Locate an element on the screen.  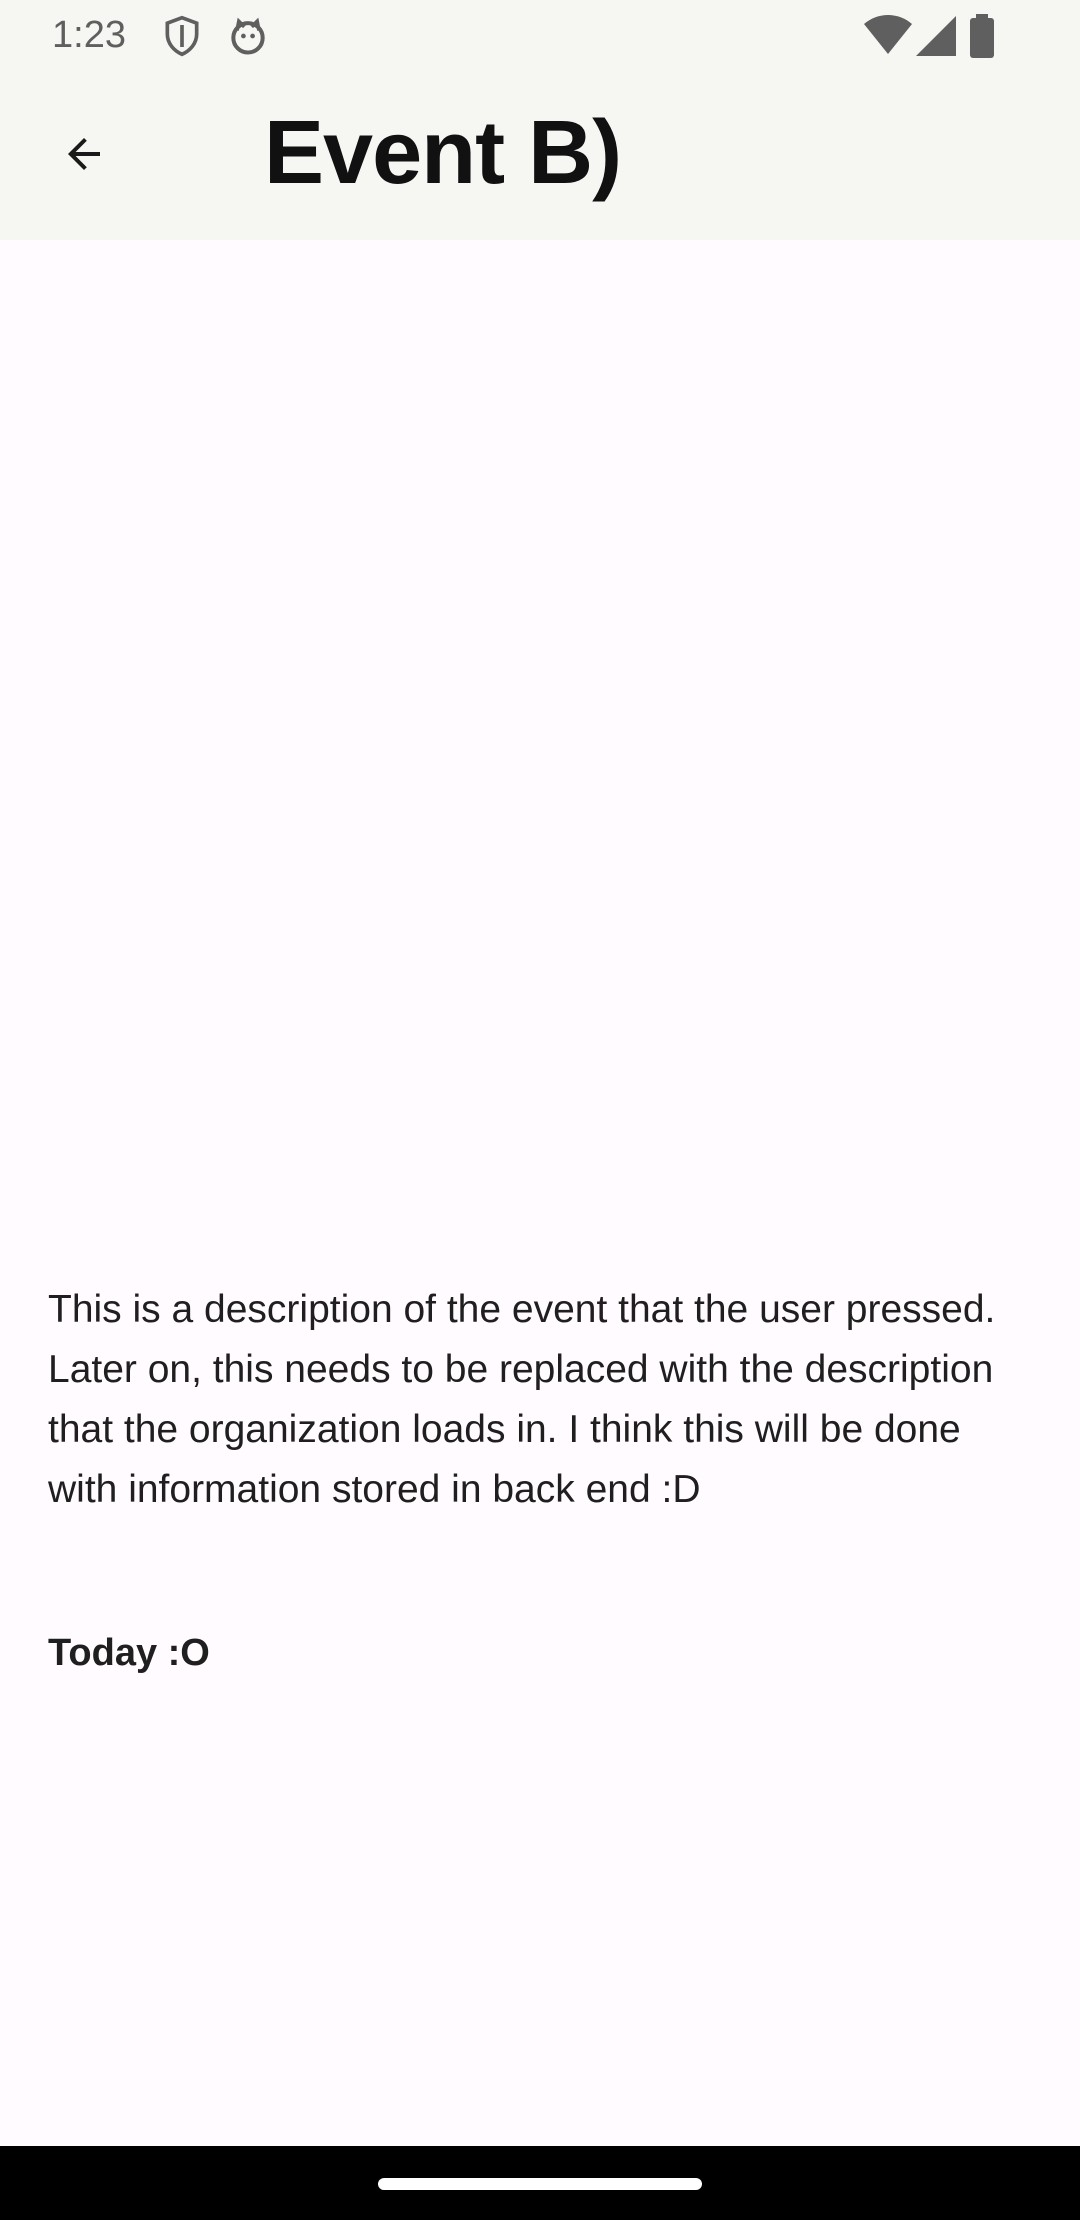
status-bar: 1:23 is located at coordinates (540, 36).